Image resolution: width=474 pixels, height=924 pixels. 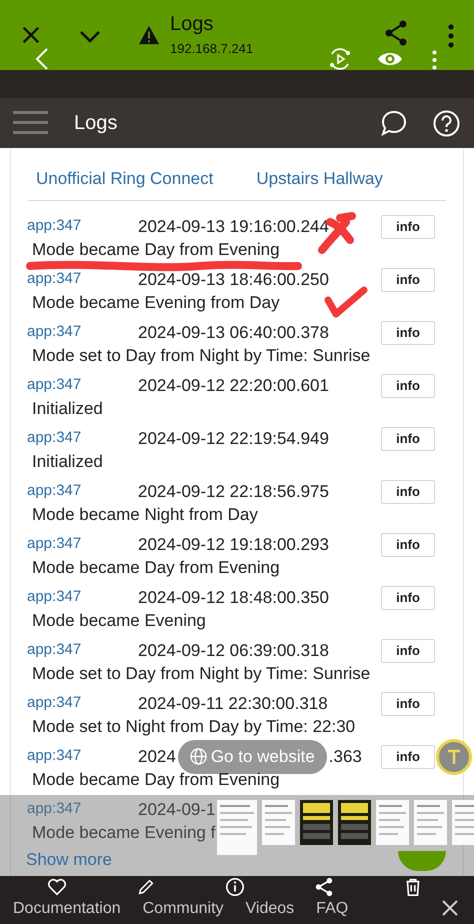 I want to click on text-lens-button, so click(x=454, y=756).